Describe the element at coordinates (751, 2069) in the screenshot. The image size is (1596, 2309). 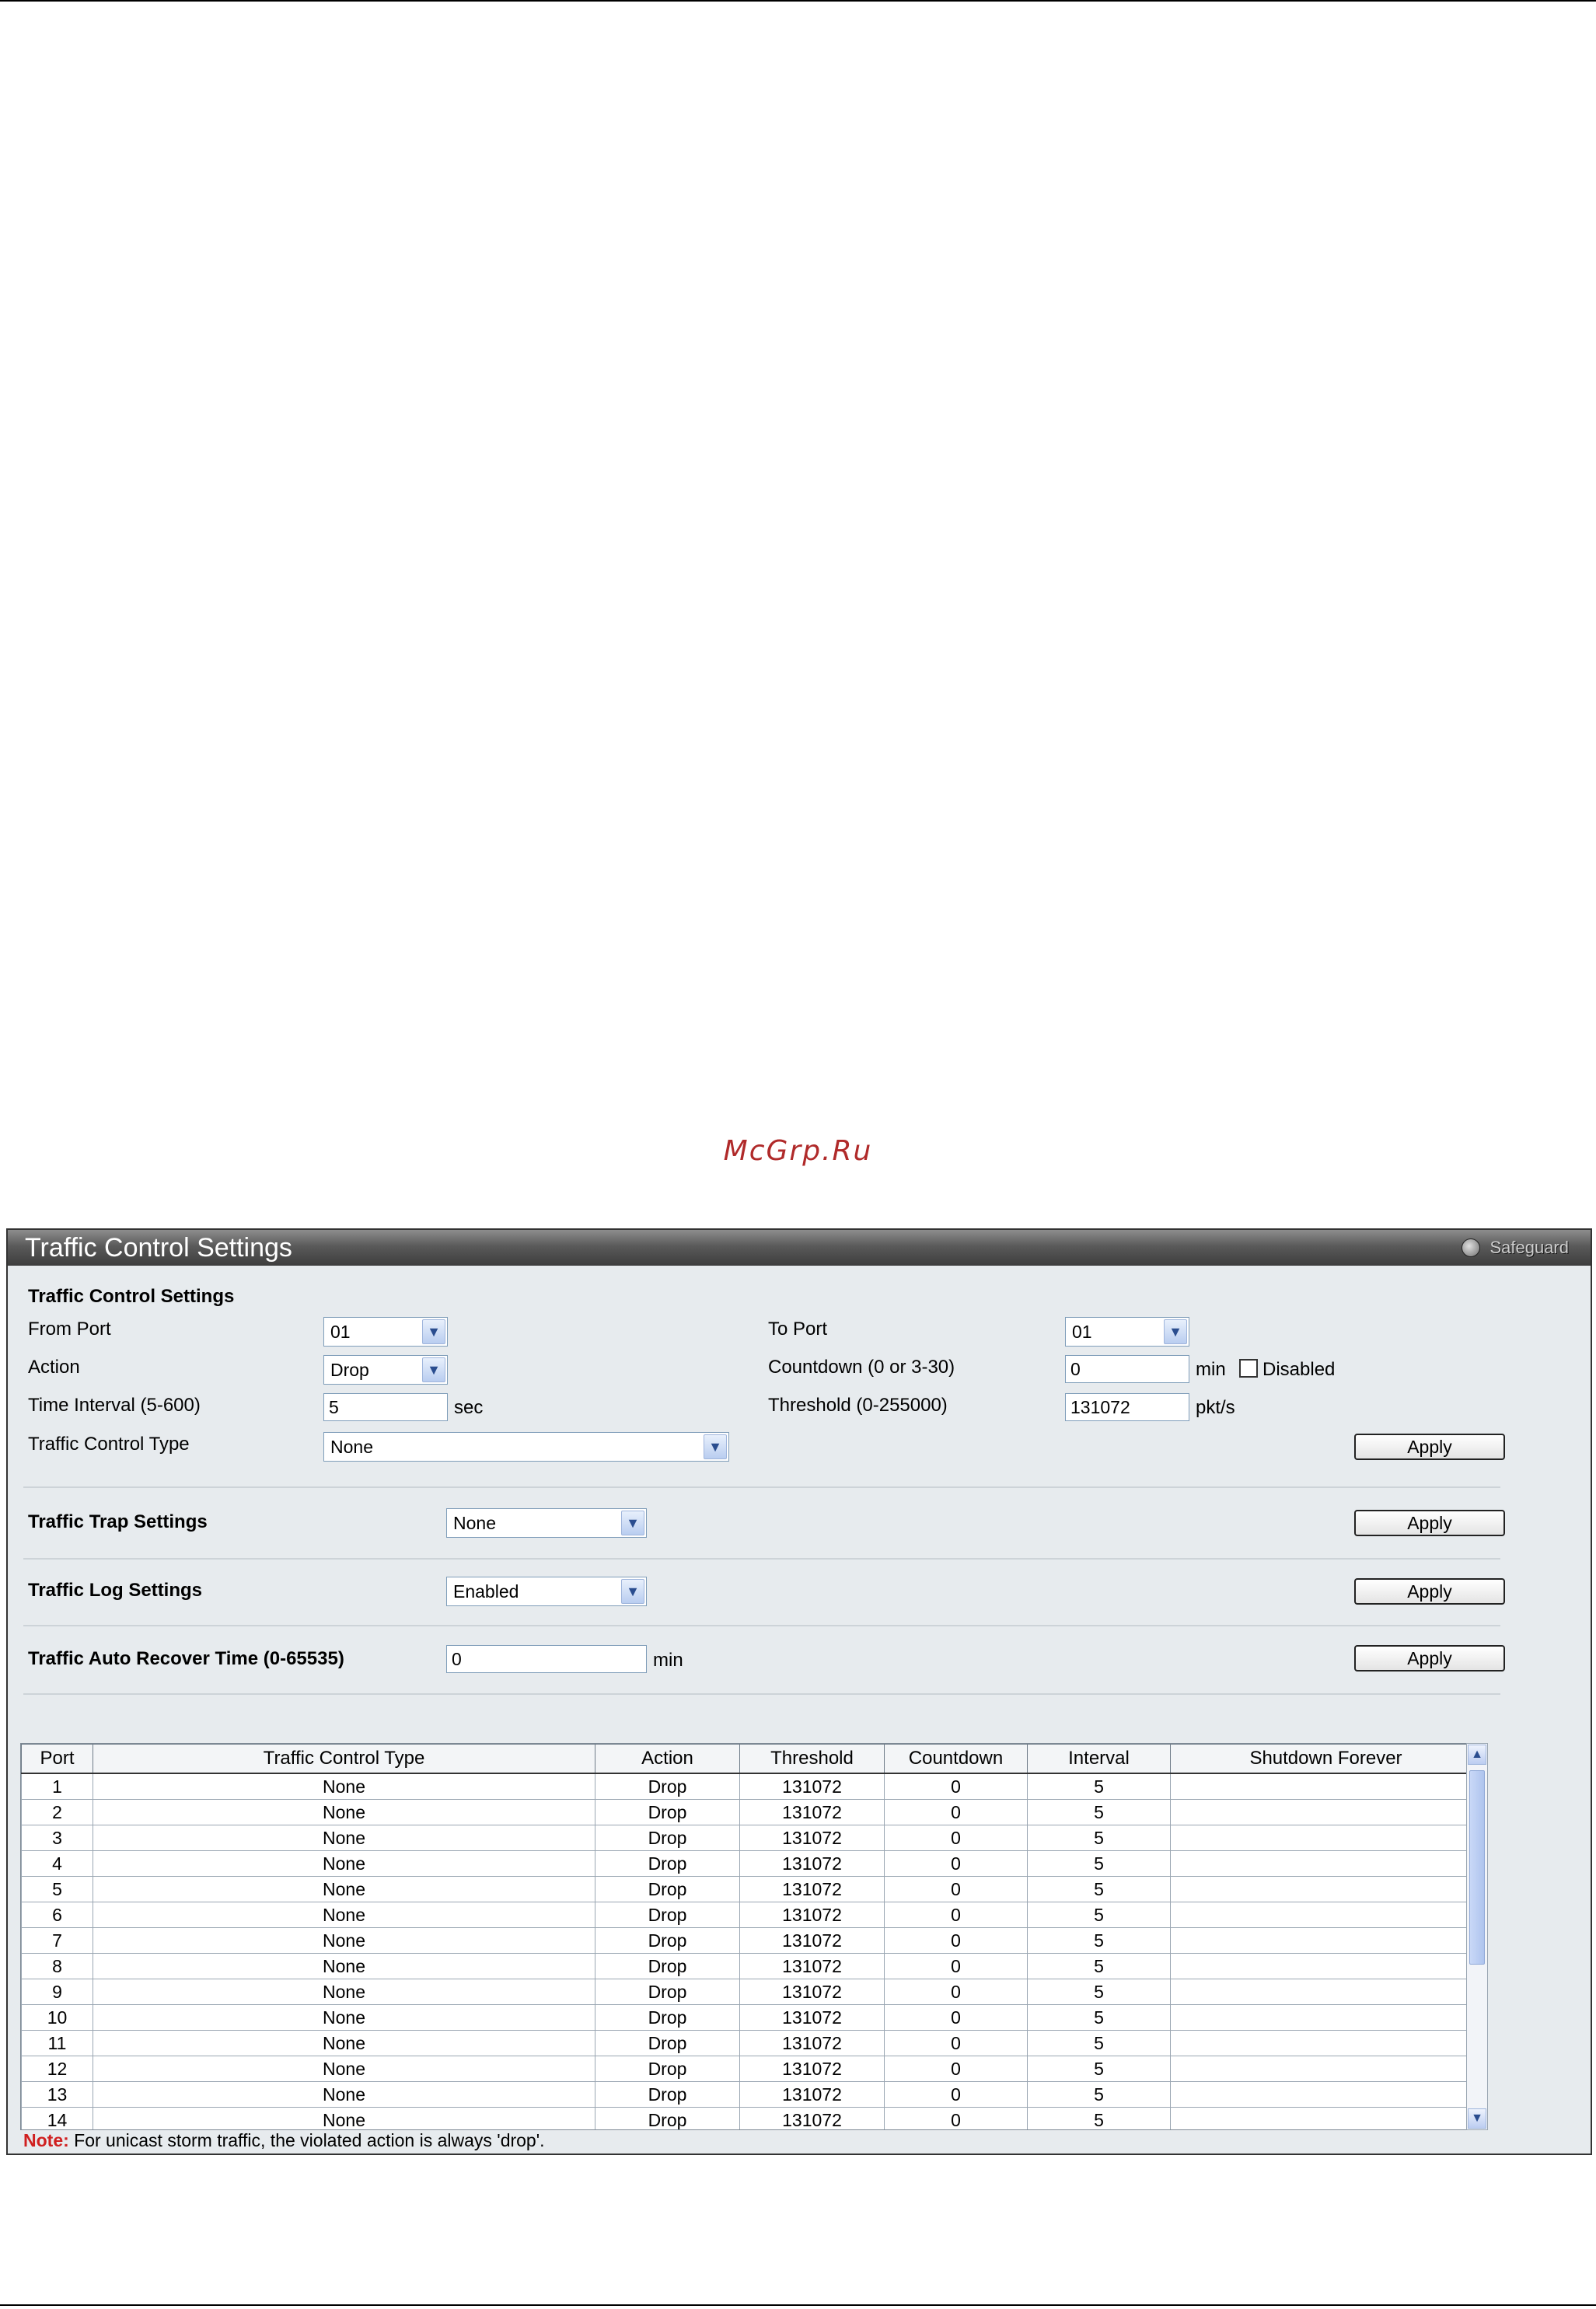
I see `table-row: 12 None Drop 131072 0 5` at that location.